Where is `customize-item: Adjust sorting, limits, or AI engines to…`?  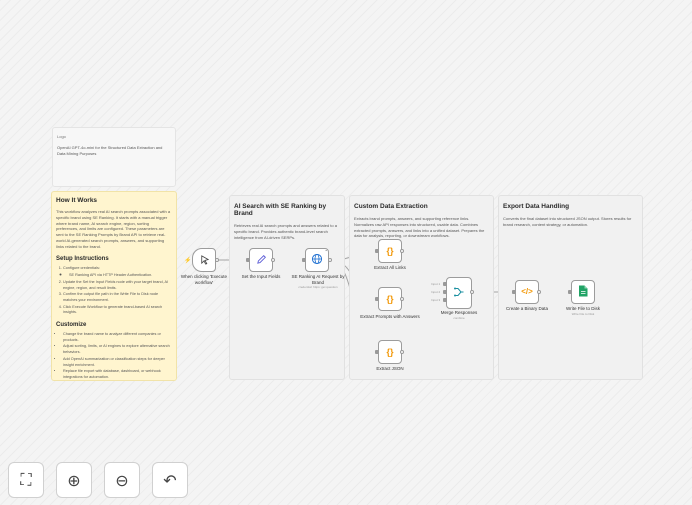 customize-item: Adjust sorting, limits, or AI engines to… is located at coordinates (117, 349).